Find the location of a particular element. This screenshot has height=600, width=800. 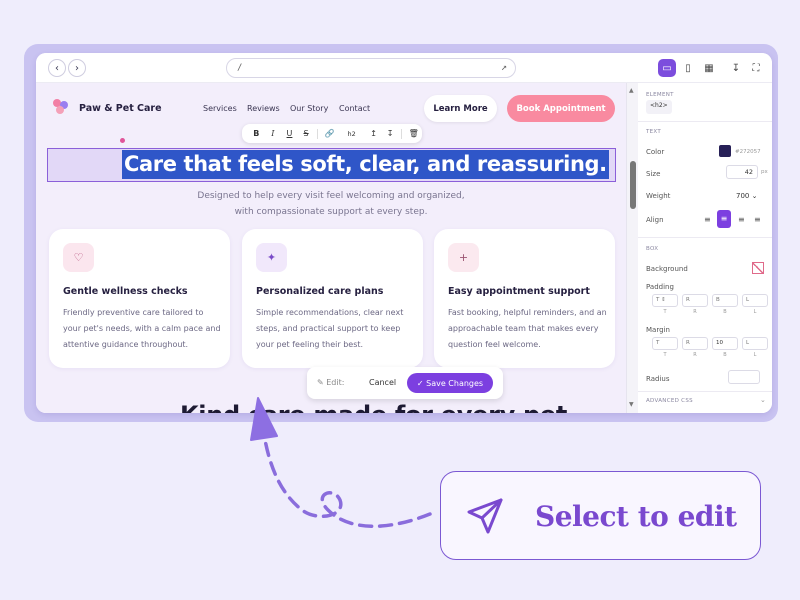

send-icon is located at coordinates (485, 516).